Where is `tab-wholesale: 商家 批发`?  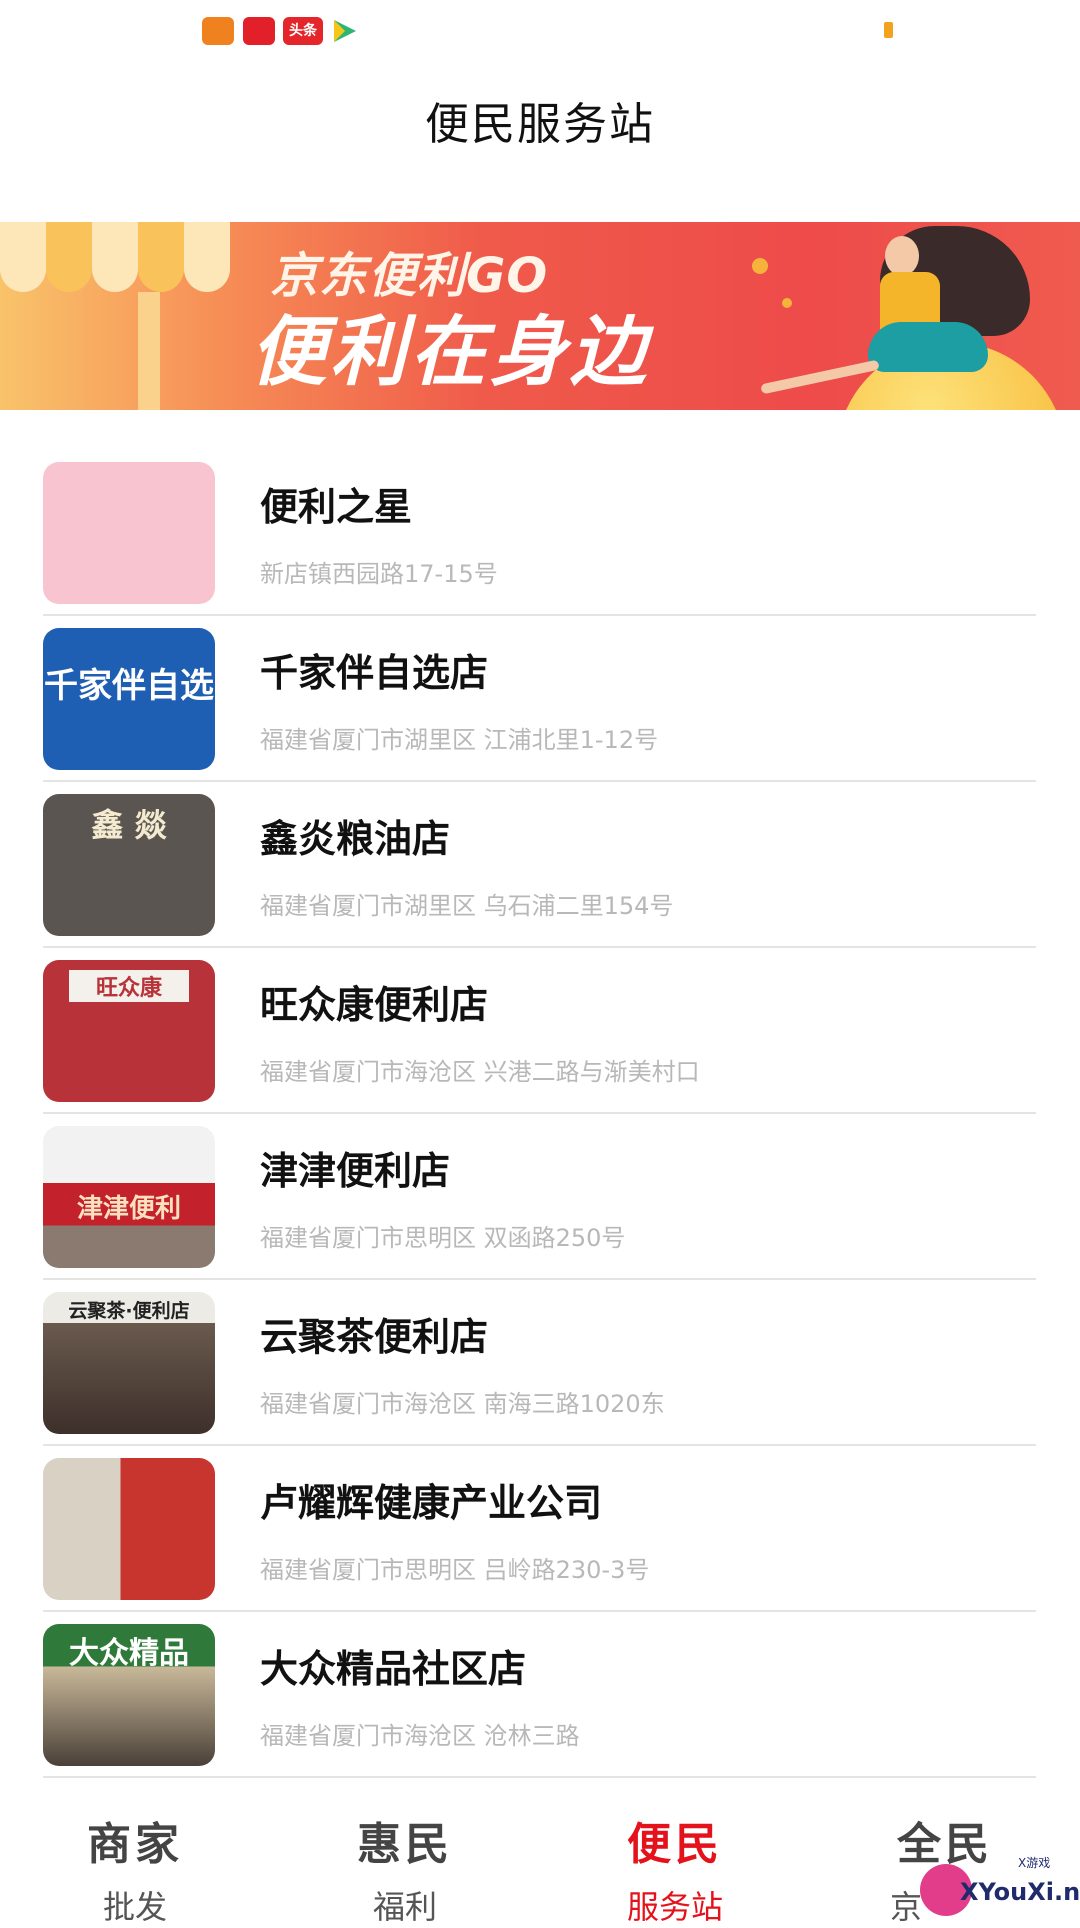 tab-wholesale: 商家 批发 is located at coordinates (135, 1852).